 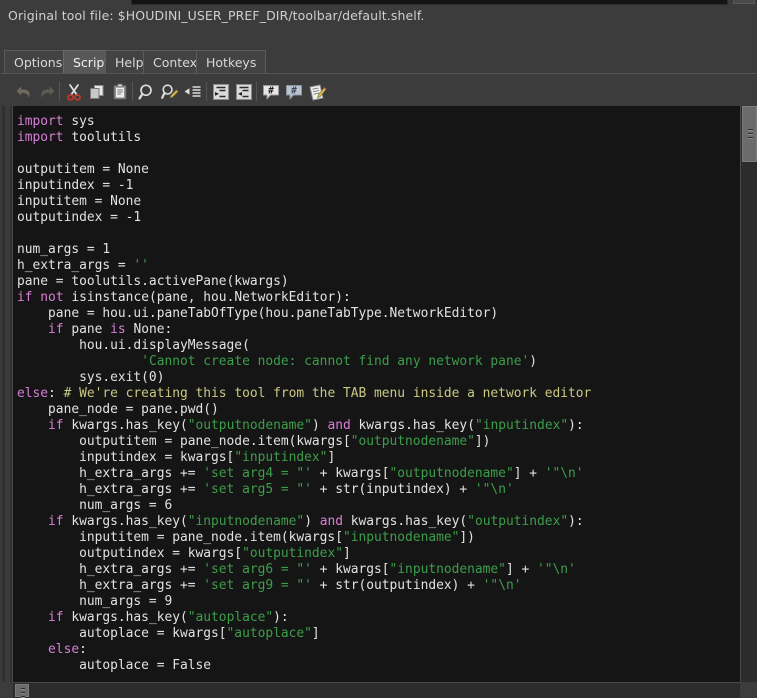 What do you see at coordinates (38, 61) in the screenshot?
I see `tab-options: Options` at bounding box center [38, 61].